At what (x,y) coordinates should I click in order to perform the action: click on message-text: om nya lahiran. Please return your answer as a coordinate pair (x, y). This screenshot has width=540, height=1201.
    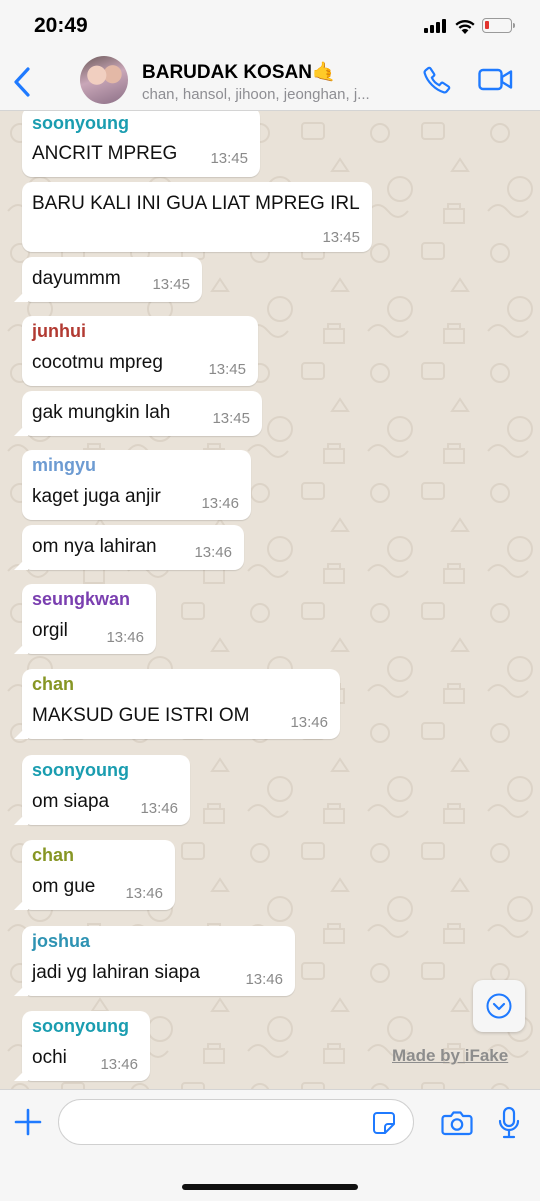
    Looking at the image, I should click on (94, 546).